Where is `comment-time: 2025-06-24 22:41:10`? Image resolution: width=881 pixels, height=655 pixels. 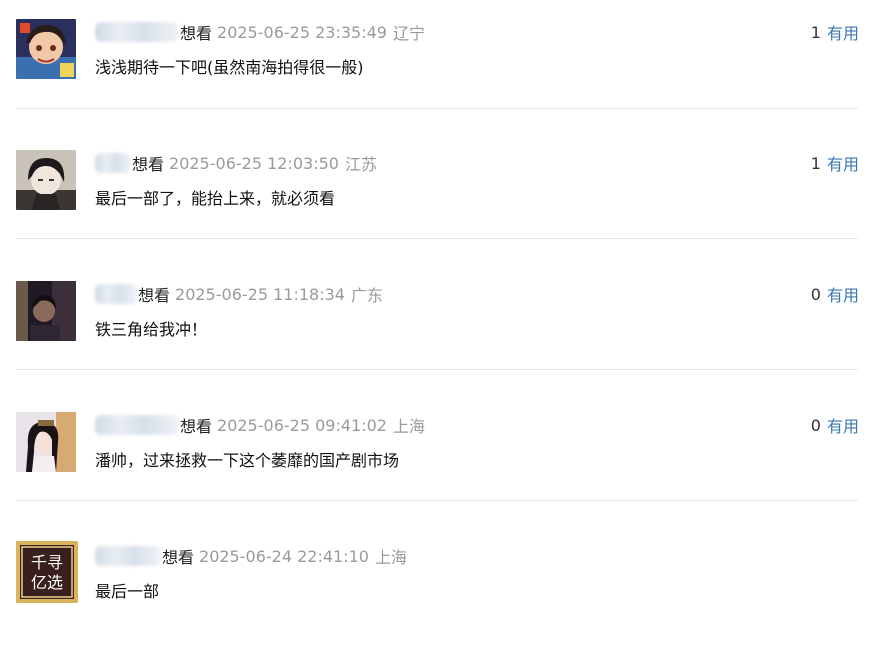
comment-time: 2025-06-24 22:41:10 is located at coordinates (284, 556).